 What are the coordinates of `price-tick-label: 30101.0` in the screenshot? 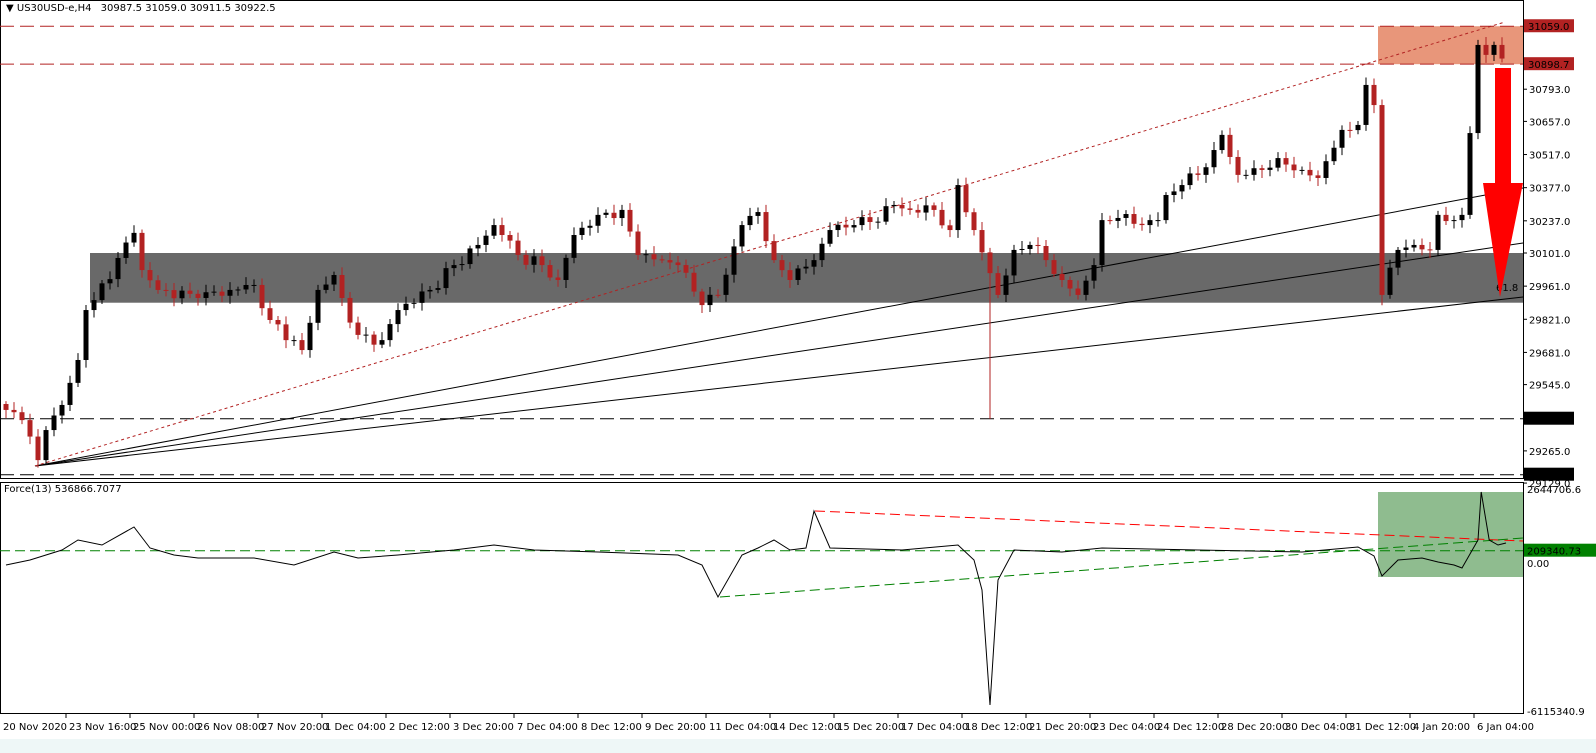 It's located at (1549, 254).